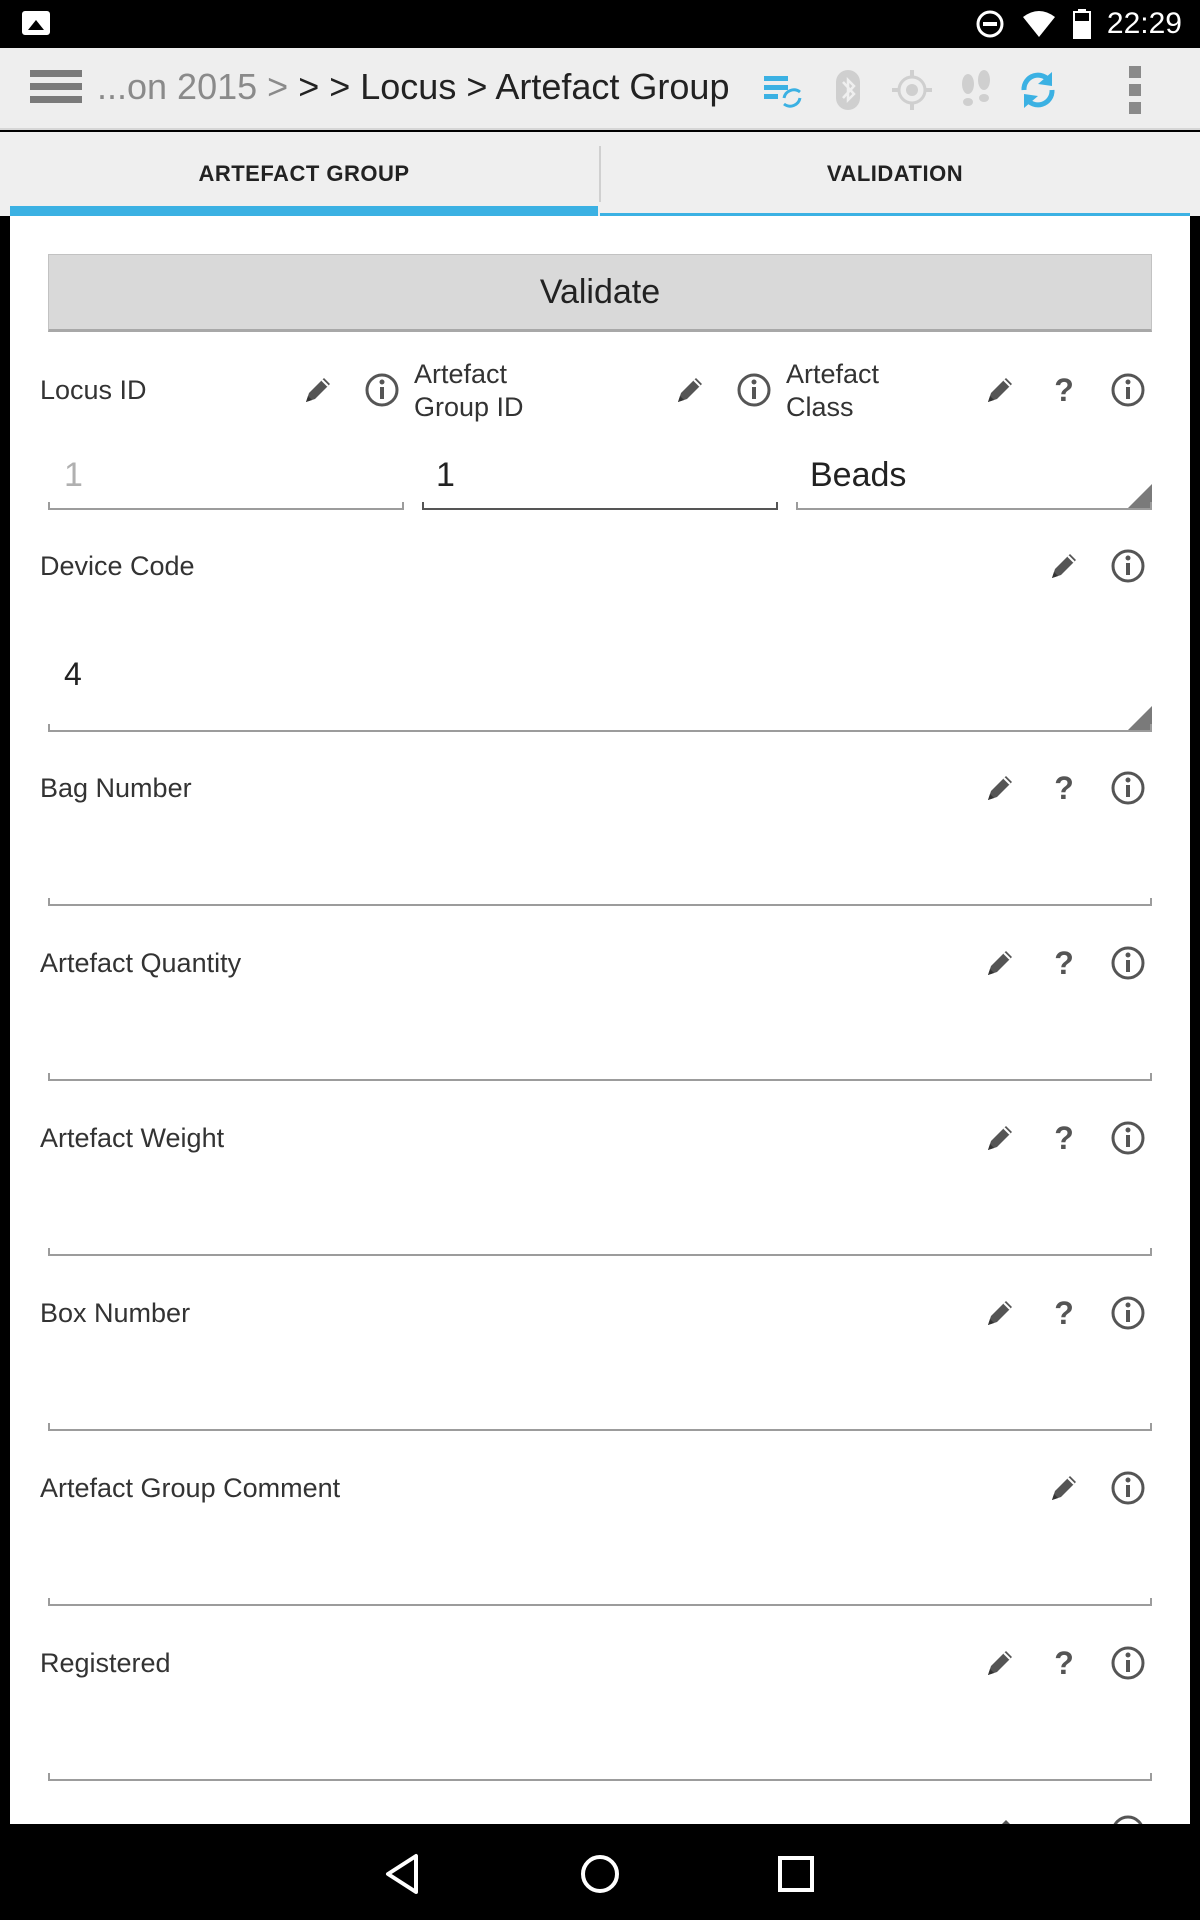  Describe the element at coordinates (1038, 24) in the screenshot. I see `wifi-icon` at that location.